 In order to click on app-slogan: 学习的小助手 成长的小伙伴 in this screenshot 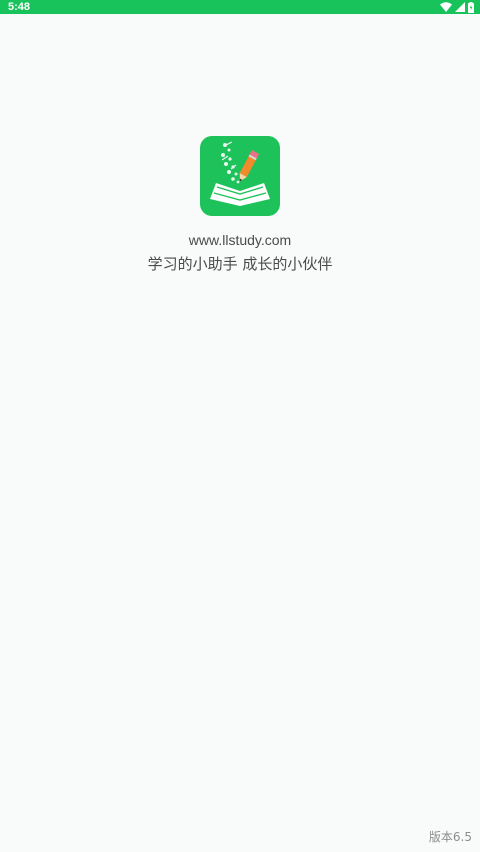, I will do `click(240, 264)`.